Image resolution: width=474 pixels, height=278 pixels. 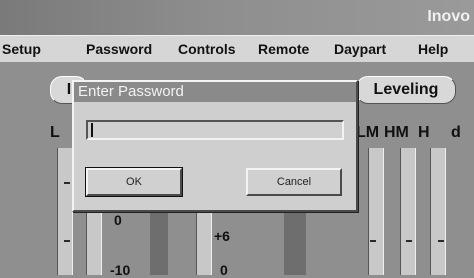 What do you see at coordinates (456, 132) in the screenshot?
I see `label-d: d` at bounding box center [456, 132].